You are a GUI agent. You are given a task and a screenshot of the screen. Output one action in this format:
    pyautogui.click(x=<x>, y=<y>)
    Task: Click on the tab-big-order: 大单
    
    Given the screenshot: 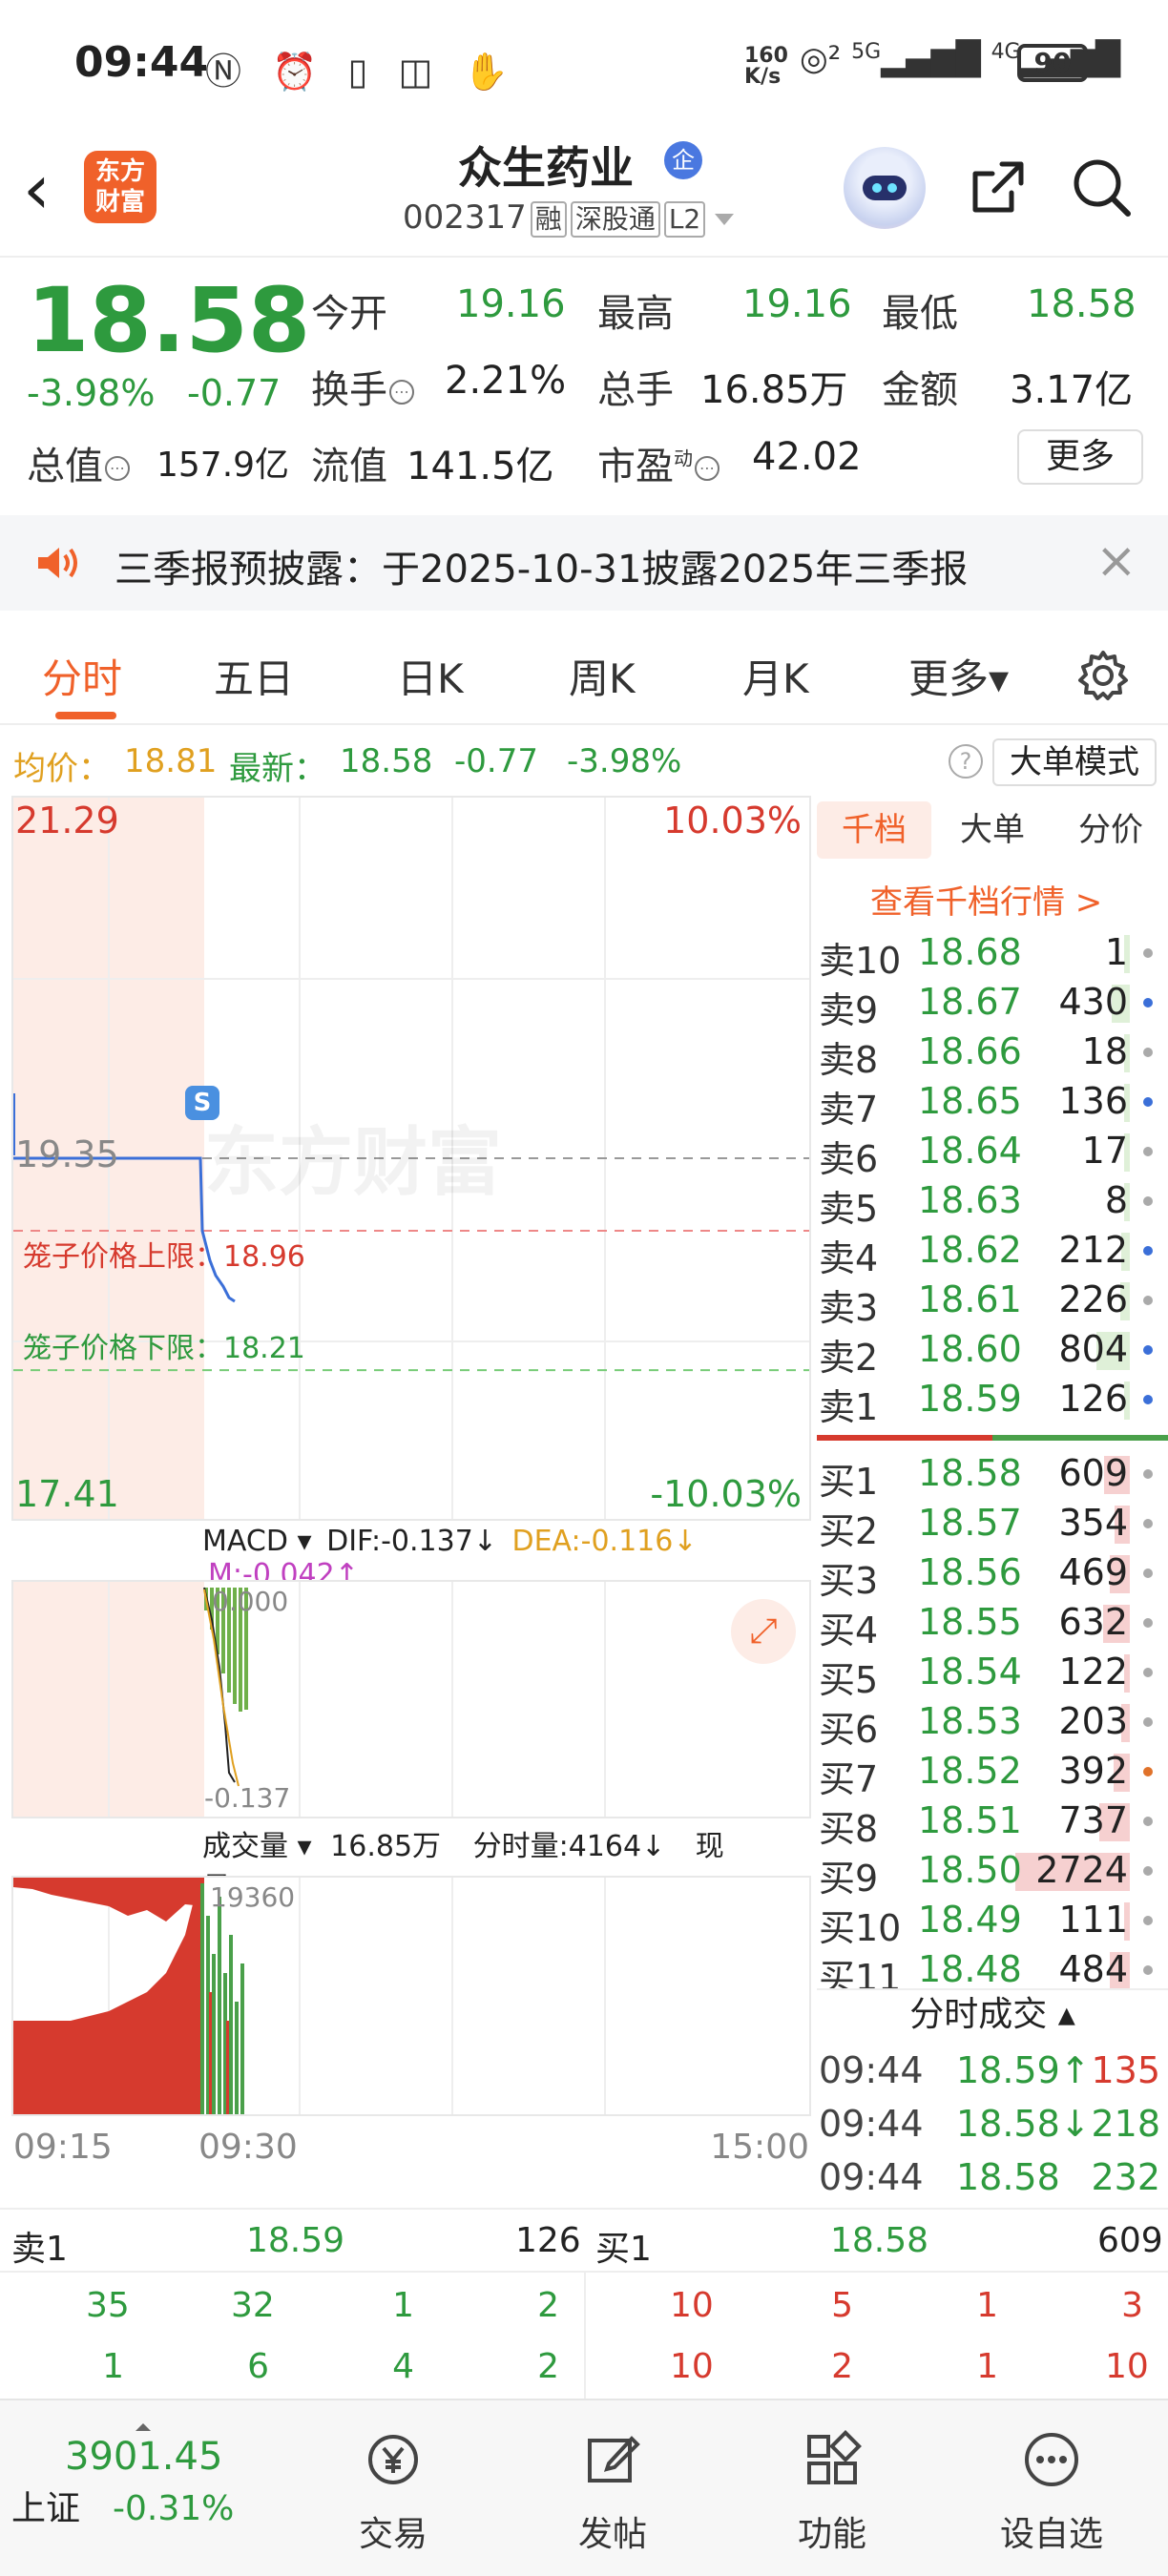 What is the action you would take?
    pyautogui.click(x=992, y=830)
    